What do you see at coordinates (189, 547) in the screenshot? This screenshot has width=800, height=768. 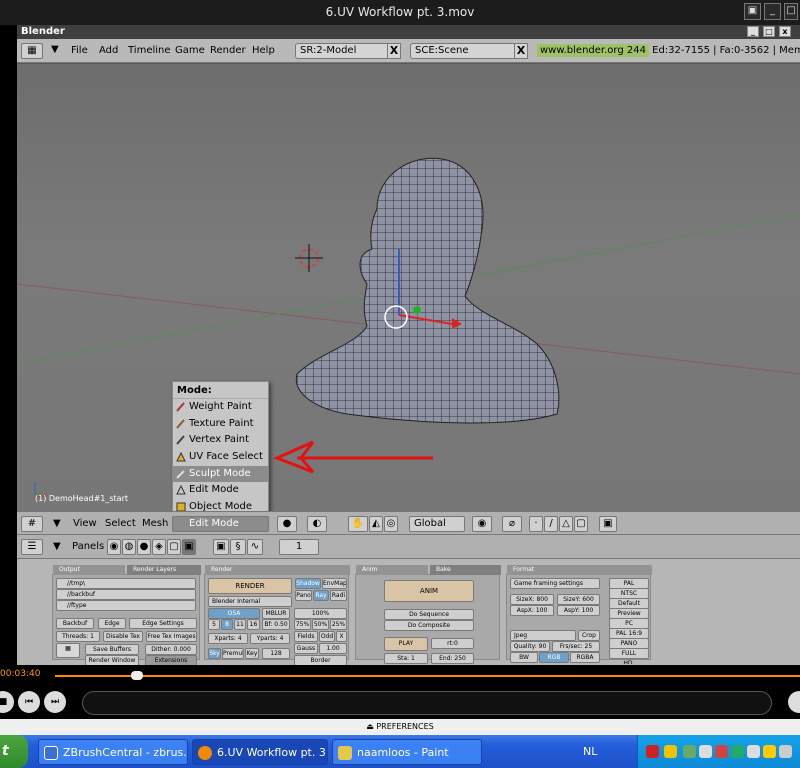 I see `scene-panel-icon: ▣` at bounding box center [189, 547].